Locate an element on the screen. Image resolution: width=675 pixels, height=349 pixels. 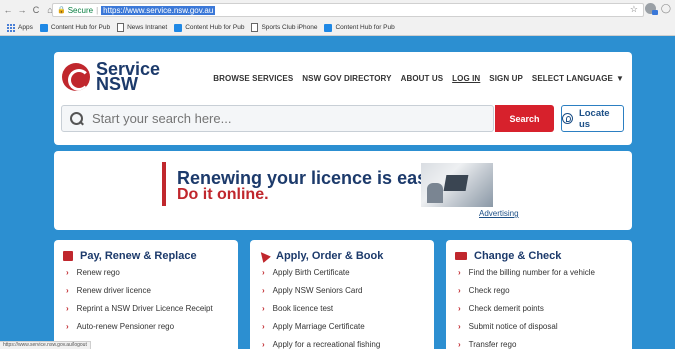
url-text: https://www.service.nsw.gov.au is located at coordinates (158, 10).